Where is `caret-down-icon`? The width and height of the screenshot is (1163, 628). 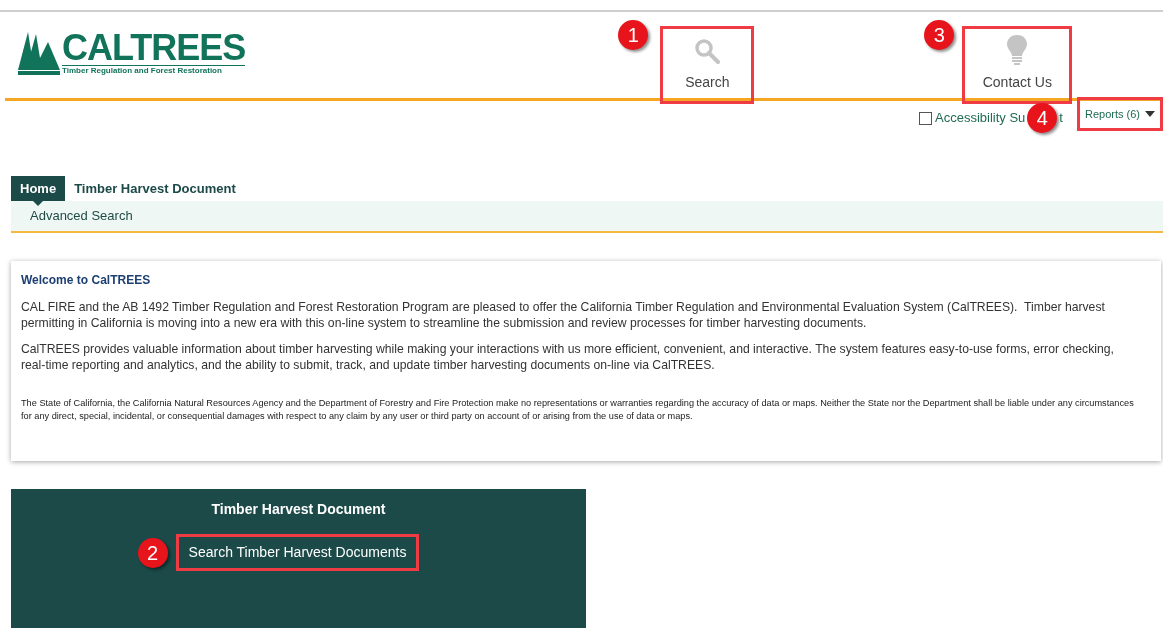
caret-down-icon is located at coordinates (1150, 114).